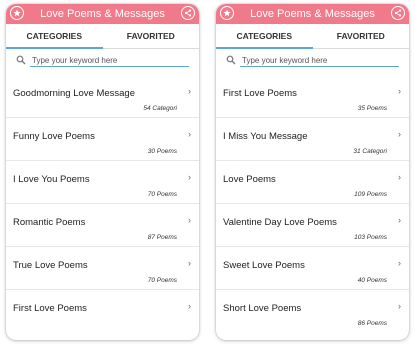  I want to click on item-name: I Love You Poems, so click(51, 179).